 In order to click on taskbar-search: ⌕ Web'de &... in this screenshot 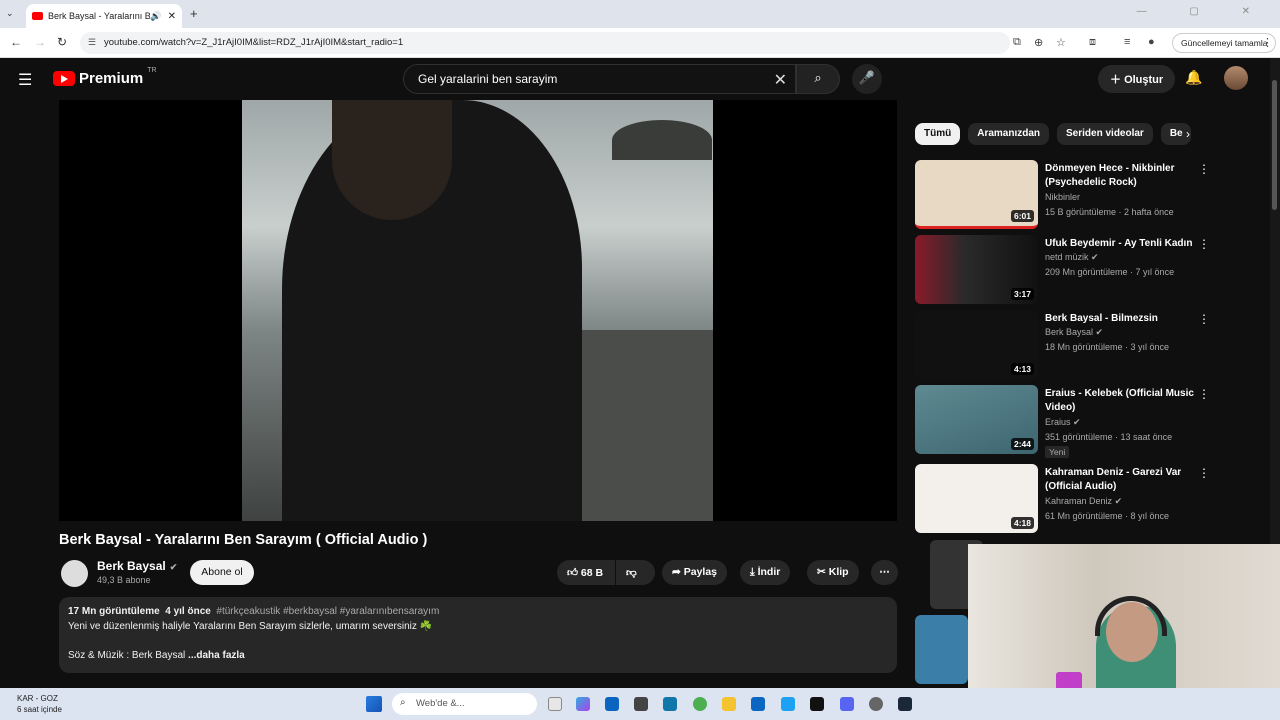, I will do `click(464, 704)`.